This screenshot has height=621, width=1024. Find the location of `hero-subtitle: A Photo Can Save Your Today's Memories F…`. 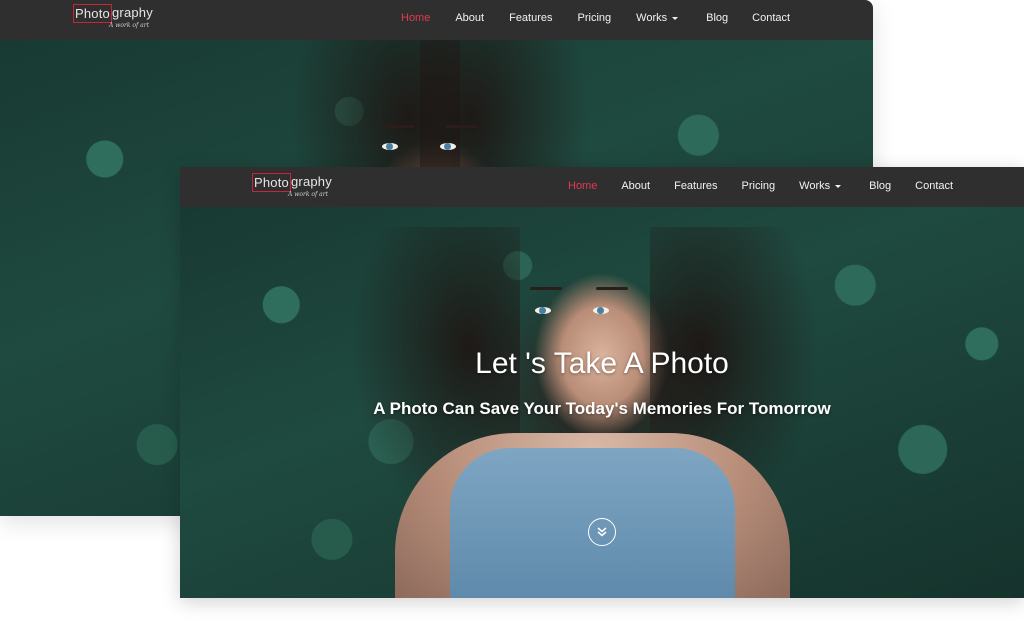

hero-subtitle: A Photo Can Save Your Today's Memories F… is located at coordinates (602, 408).